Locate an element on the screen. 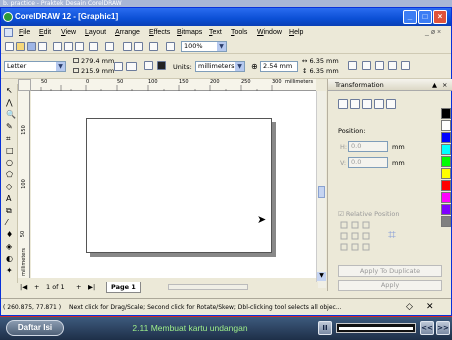 This screenshot has width=452, height=340. vertical-scrollbar: ▼ is located at coordinates (321, 189).